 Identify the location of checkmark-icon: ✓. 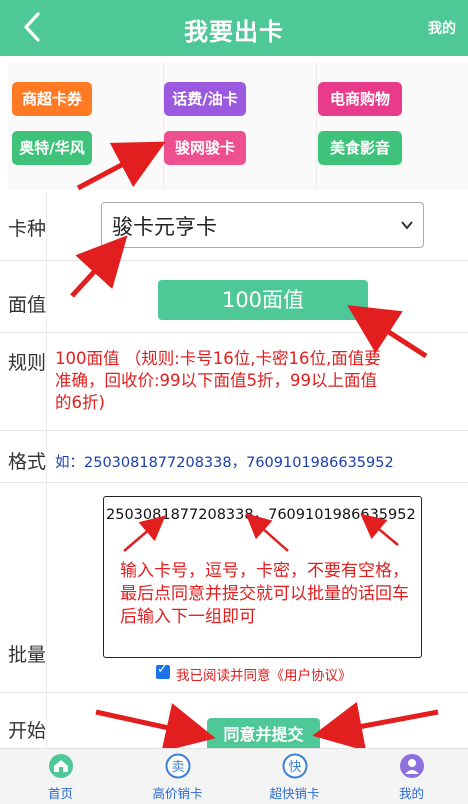
(162, 669).